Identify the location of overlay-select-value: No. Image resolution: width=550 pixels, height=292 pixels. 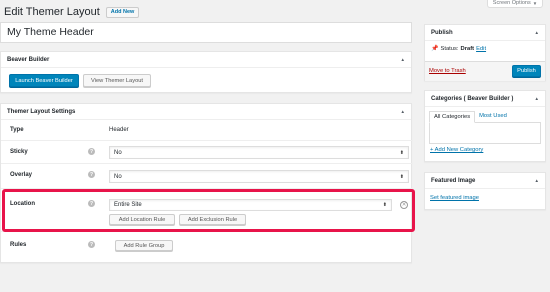
(118, 176).